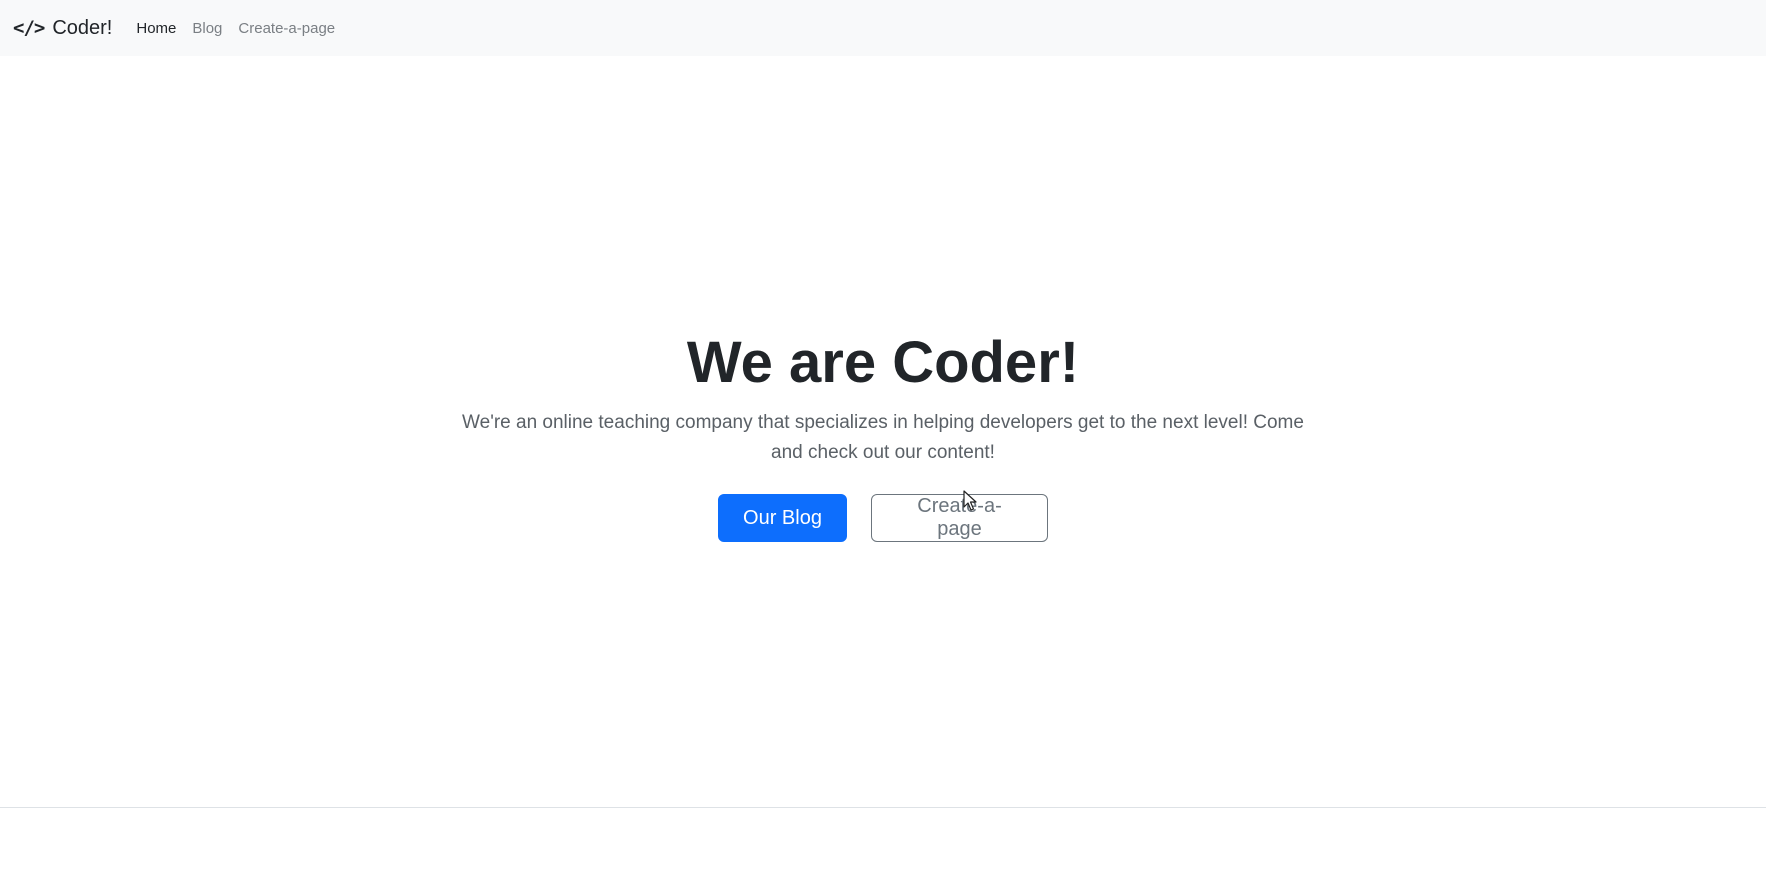  Describe the element at coordinates (286, 28) in the screenshot. I see `nav-link-create-a-page: Create-a-page` at that location.